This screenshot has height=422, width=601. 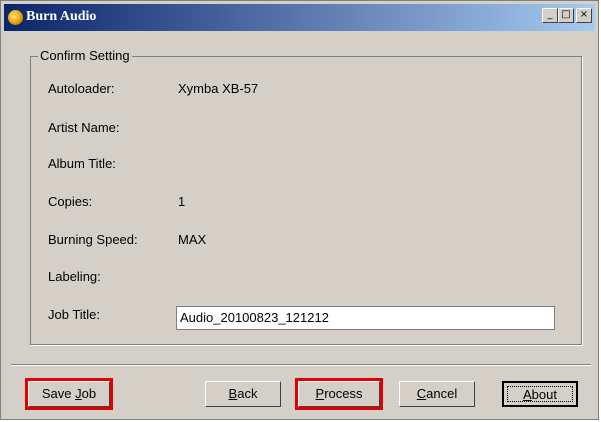 What do you see at coordinates (93, 239) in the screenshot?
I see `burning-speed-label: Burning Speed:` at bounding box center [93, 239].